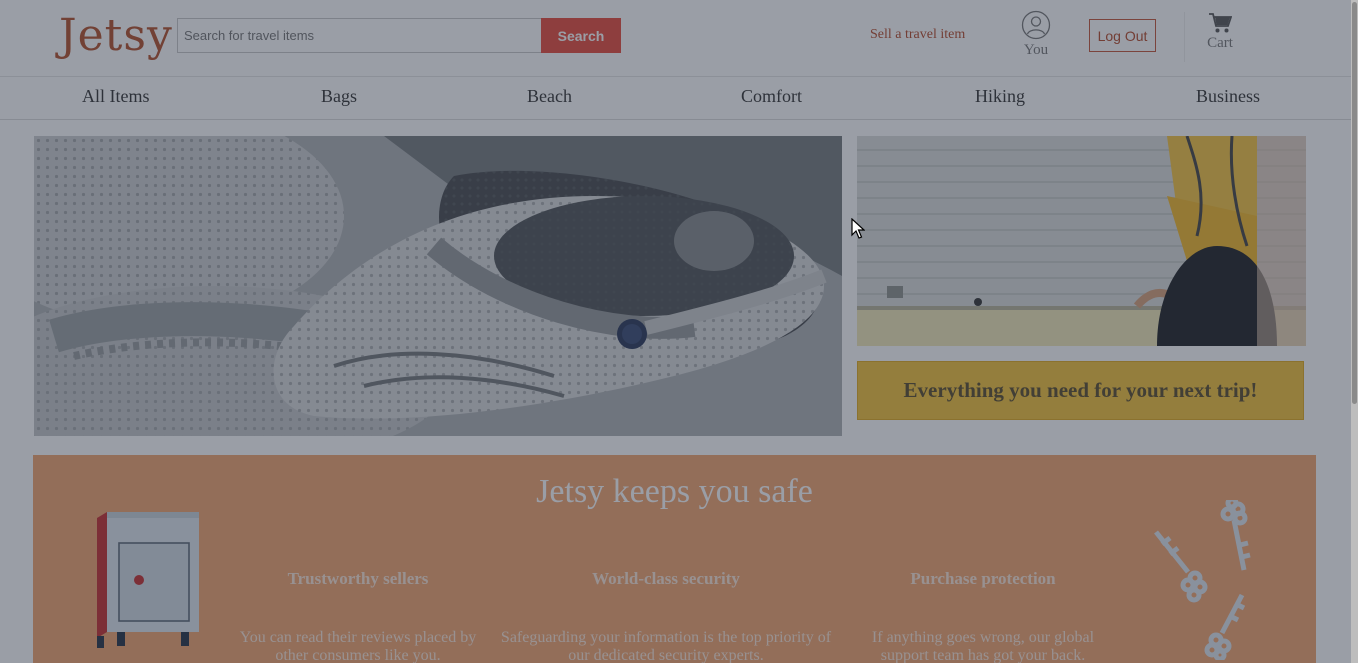 The image size is (1358, 663). I want to click on header-divider, so click(1184, 37).